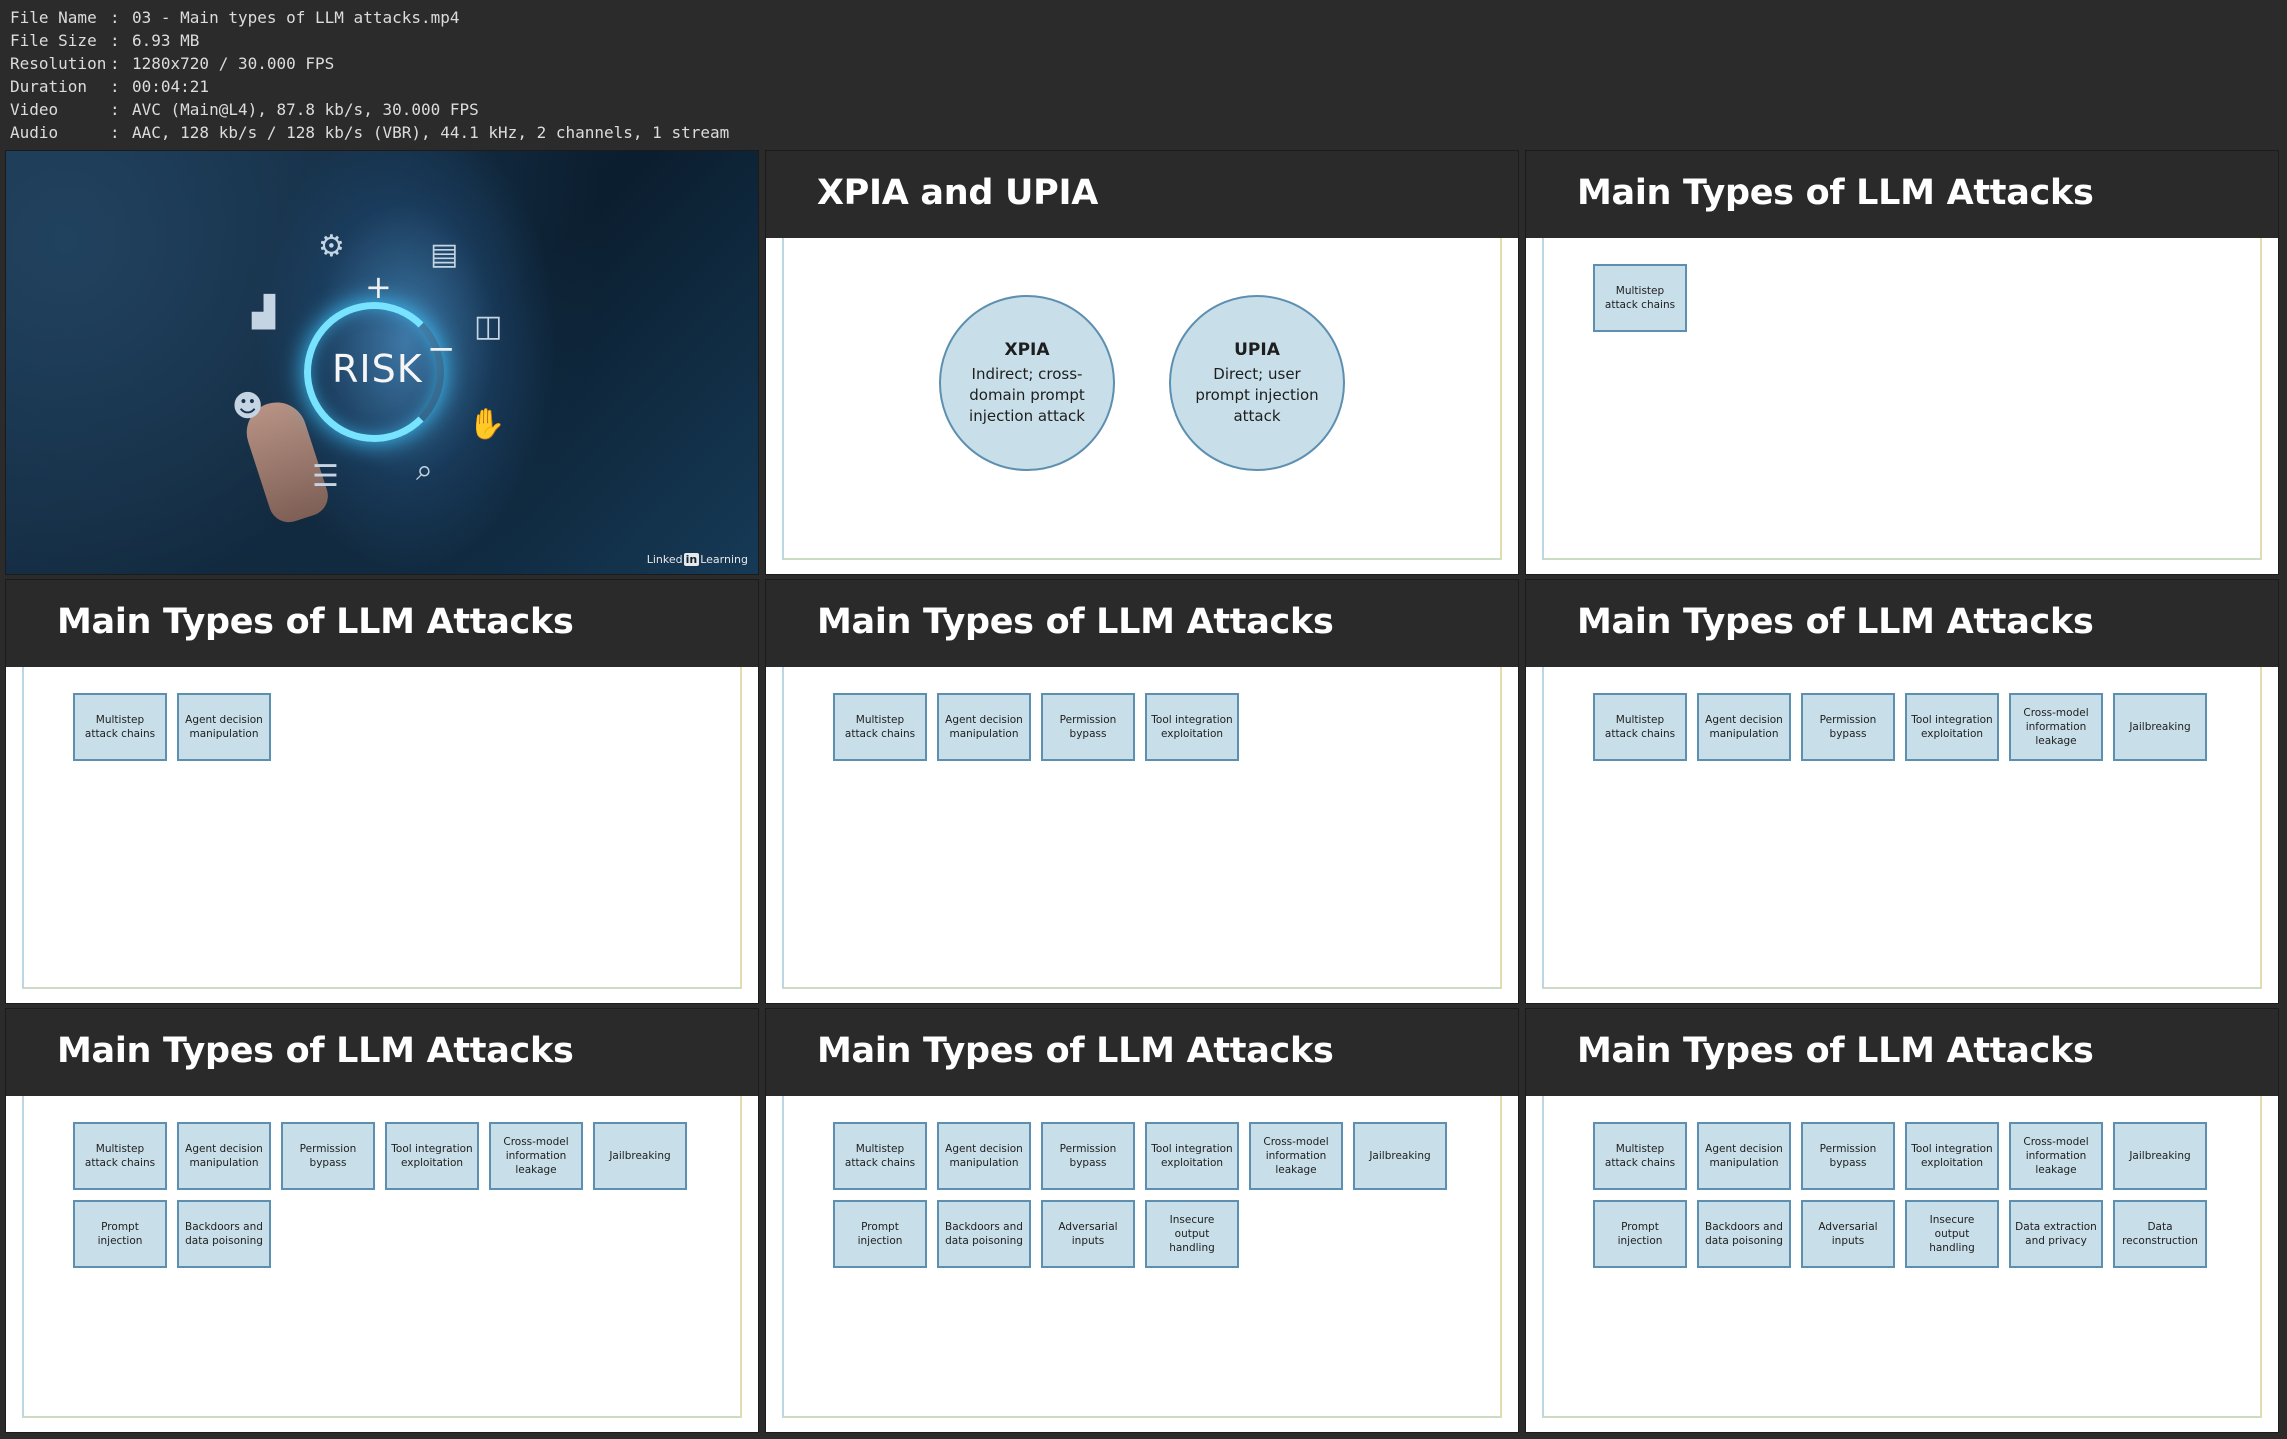 The width and height of the screenshot is (2287, 1439). What do you see at coordinates (378, 287) in the screenshot?
I see `plus-icon: +` at bounding box center [378, 287].